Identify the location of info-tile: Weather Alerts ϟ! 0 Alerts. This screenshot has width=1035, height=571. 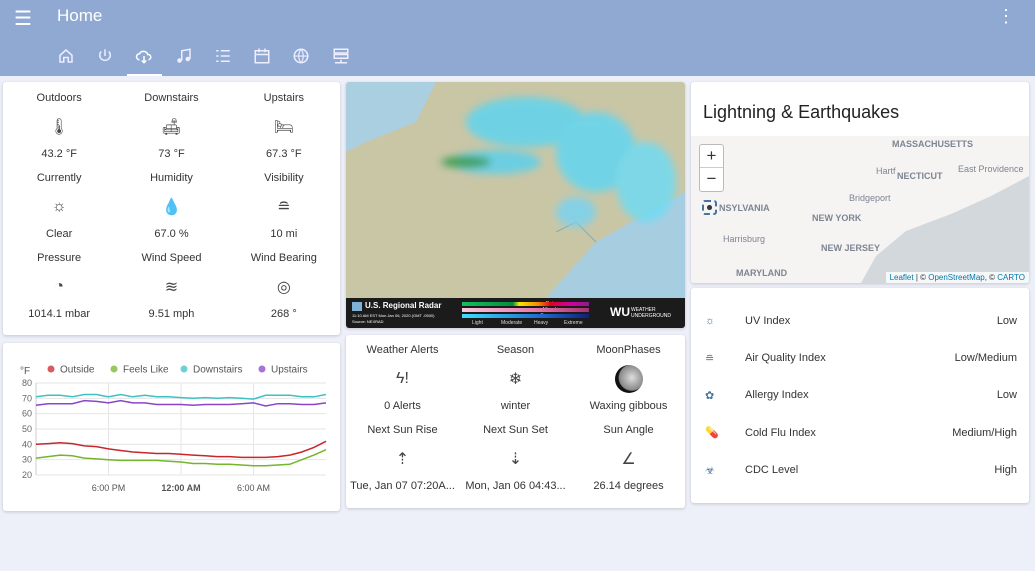
(402, 384).